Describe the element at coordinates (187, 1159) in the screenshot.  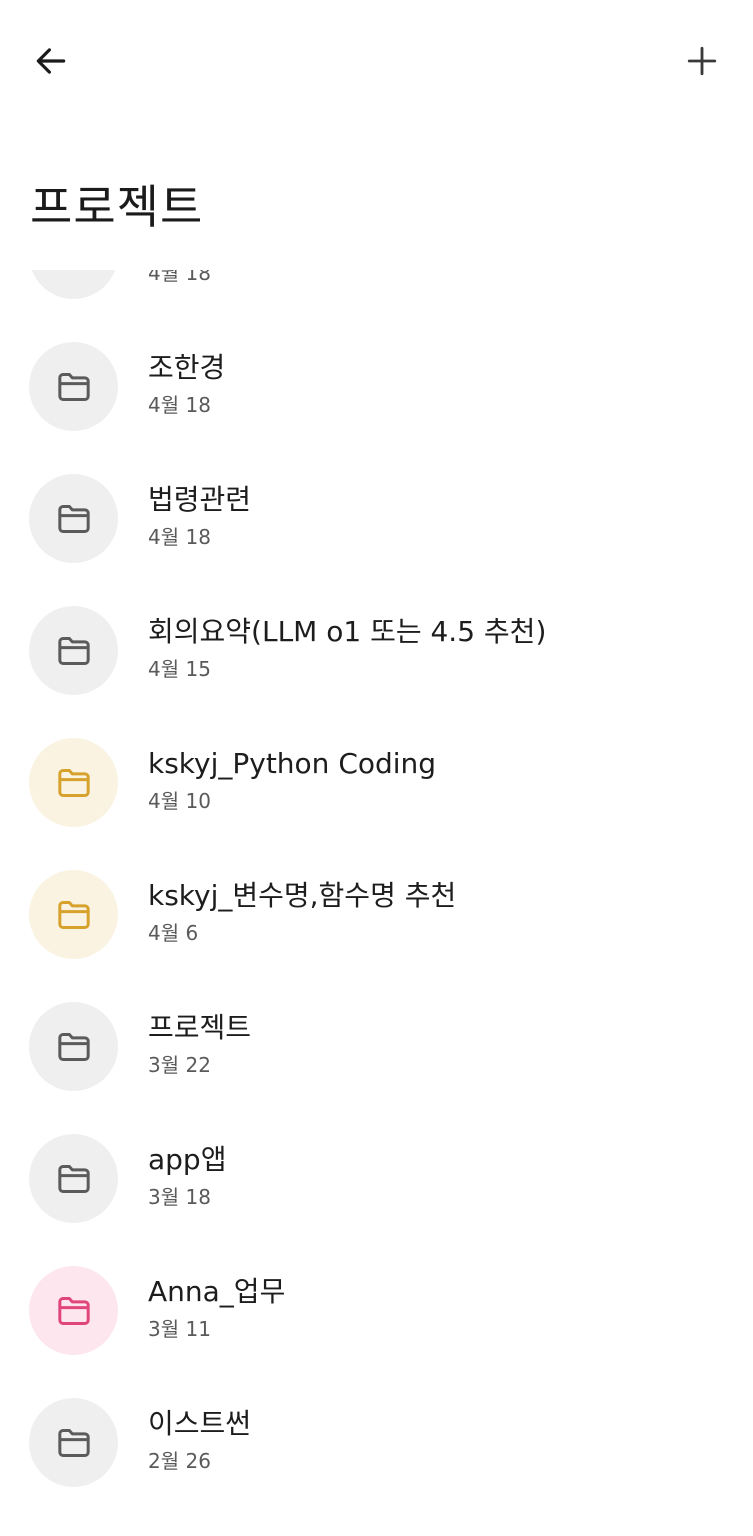
I see `project-title: app앱` at that location.